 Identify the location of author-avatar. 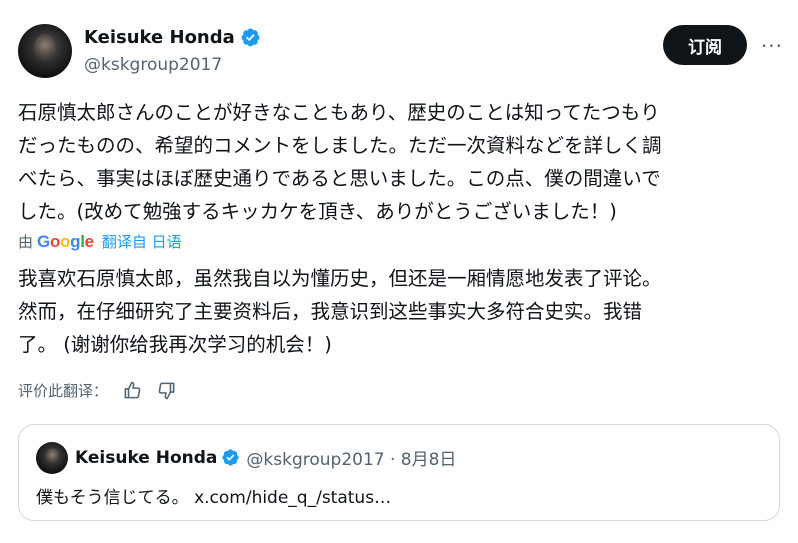
(45, 51).